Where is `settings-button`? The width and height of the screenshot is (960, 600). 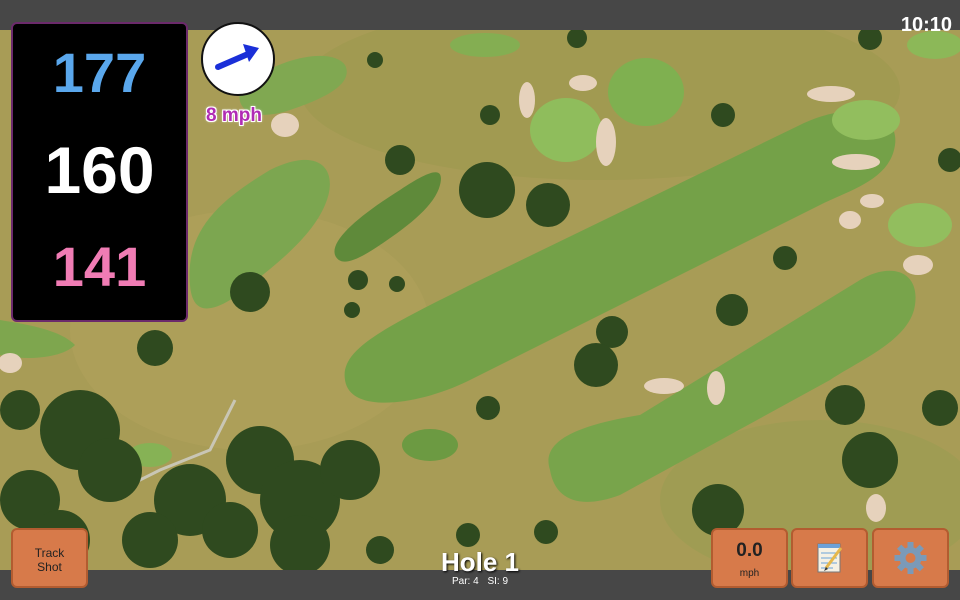 settings-button is located at coordinates (910, 558).